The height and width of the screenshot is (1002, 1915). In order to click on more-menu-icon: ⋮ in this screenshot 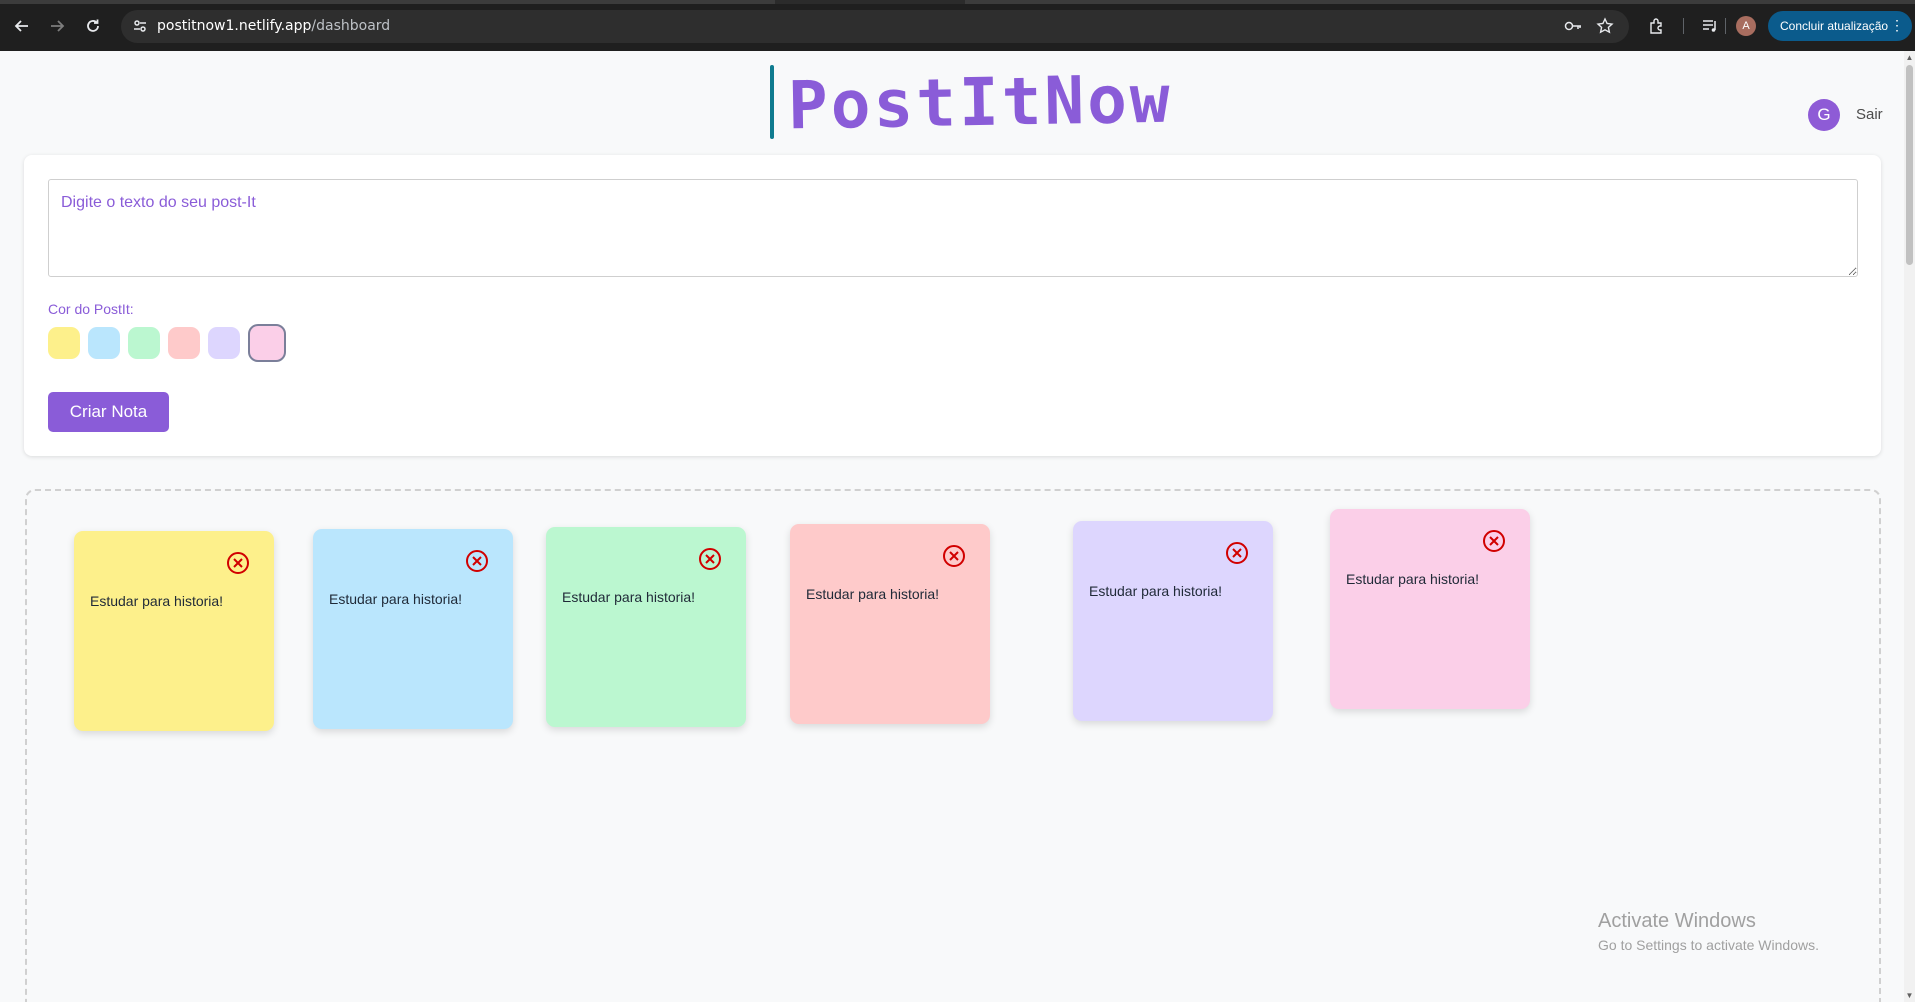, I will do `click(1897, 25)`.